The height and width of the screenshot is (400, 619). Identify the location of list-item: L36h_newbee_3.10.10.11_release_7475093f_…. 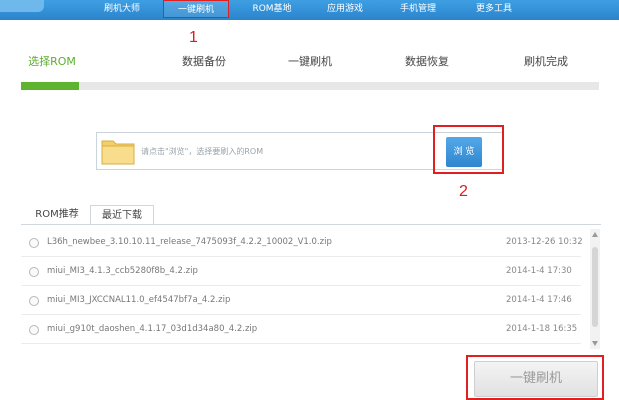
(302, 243).